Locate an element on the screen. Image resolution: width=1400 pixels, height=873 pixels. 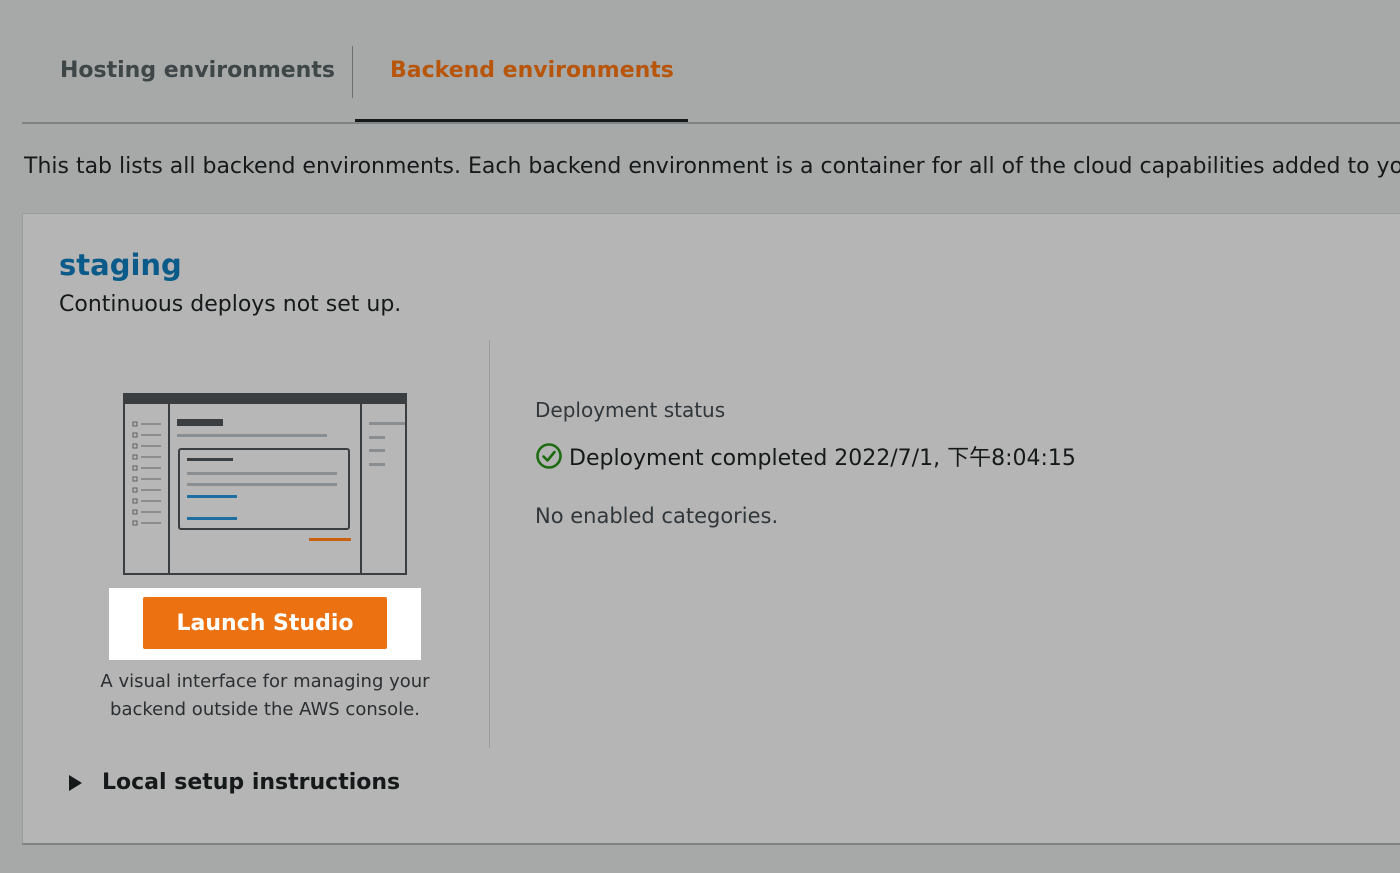
local-setup-expander: Local setup instructions is located at coordinates (234, 782).